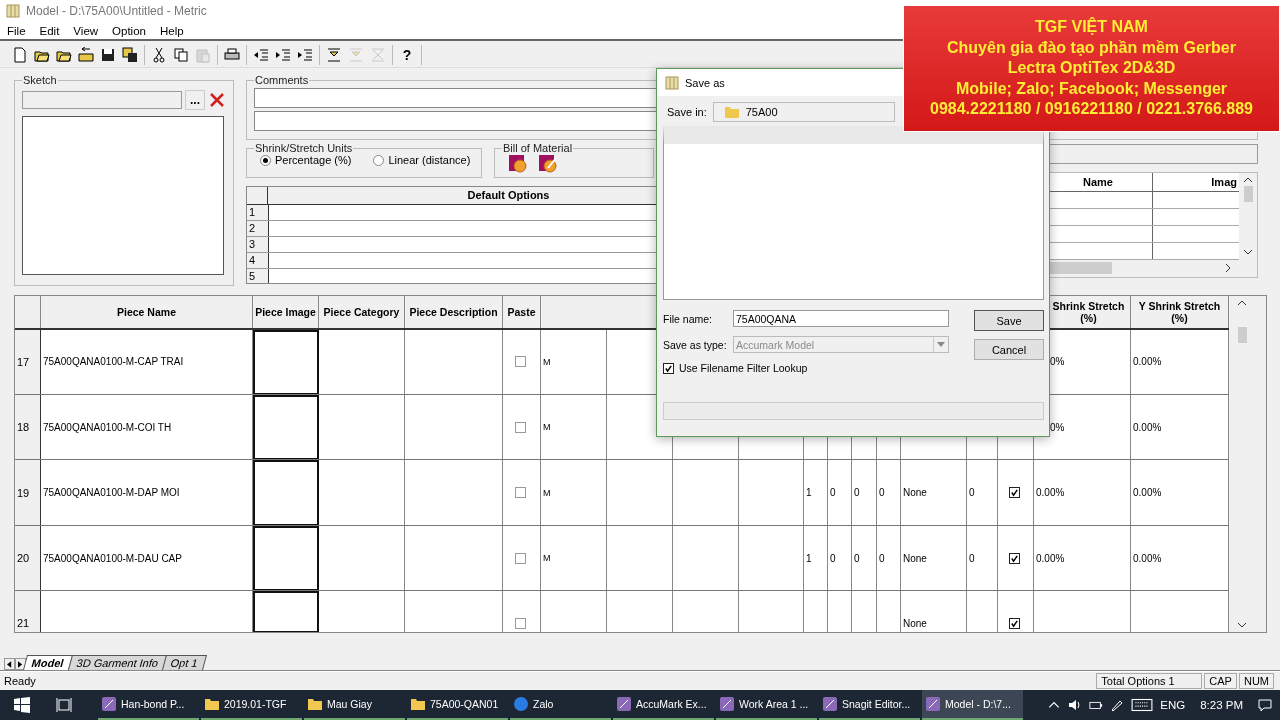 Image resolution: width=1280 pixels, height=720 pixels. Describe the element at coordinates (522, 311) in the screenshot. I see `column-header: Paste` at that location.